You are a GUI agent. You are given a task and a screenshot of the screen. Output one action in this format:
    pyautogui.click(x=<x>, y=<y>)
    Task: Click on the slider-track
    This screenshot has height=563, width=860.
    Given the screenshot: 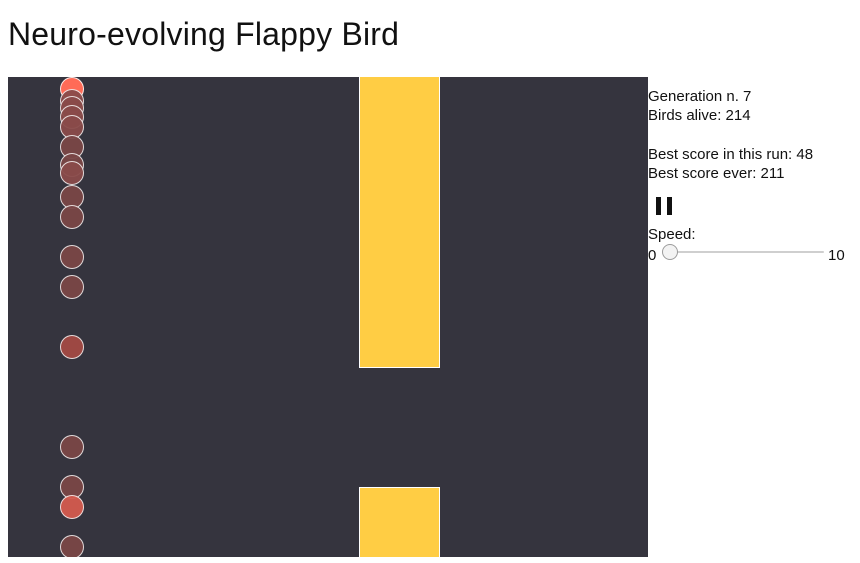 What is the action you would take?
    pyautogui.click(x=746, y=252)
    